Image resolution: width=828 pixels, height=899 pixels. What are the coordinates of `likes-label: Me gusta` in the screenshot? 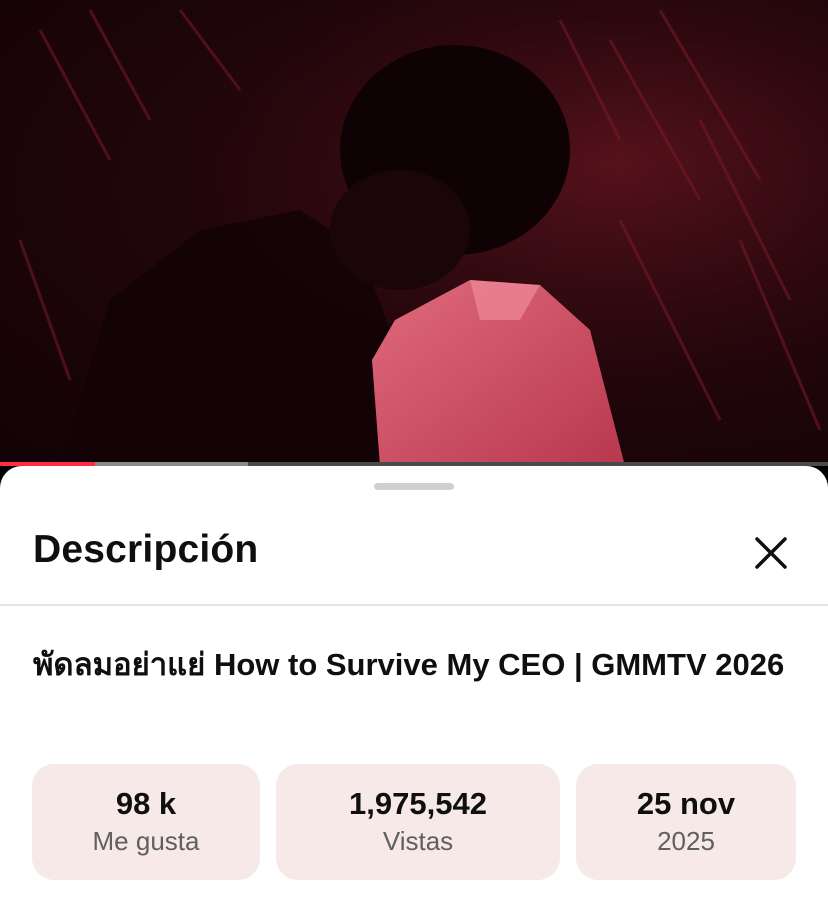 It's located at (146, 841).